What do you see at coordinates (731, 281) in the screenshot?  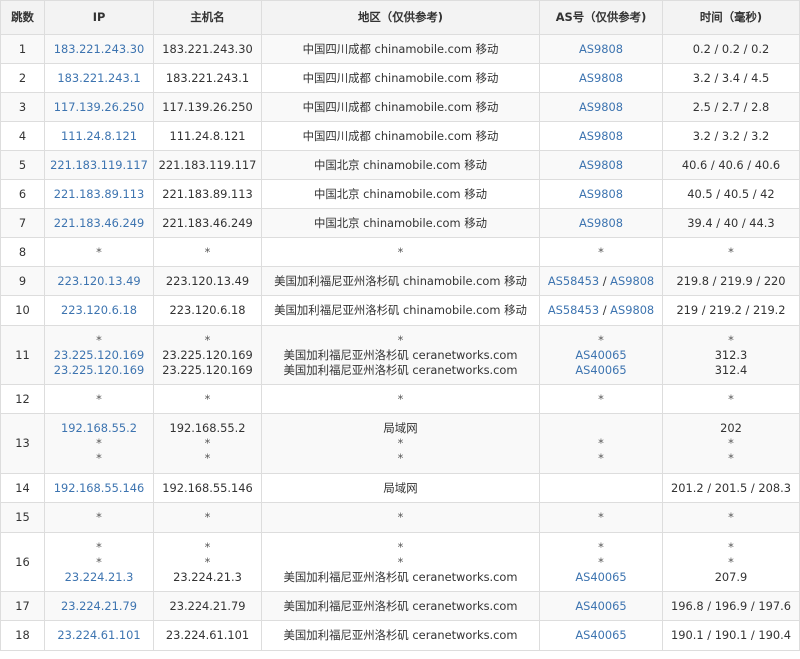 I see `time-line: 219.8 / 219.9 / 220` at bounding box center [731, 281].